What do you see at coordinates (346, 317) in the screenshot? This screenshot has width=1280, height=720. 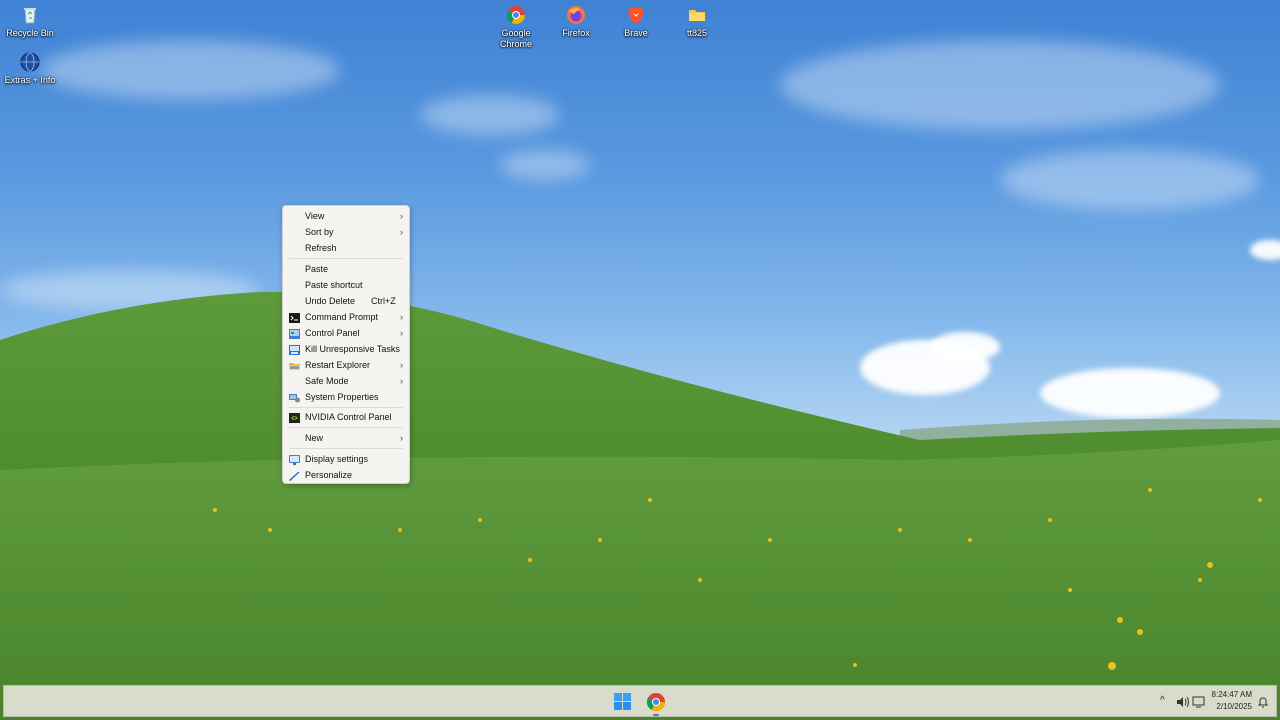 I see `menu-item-command-prompt: Command Prompt ›` at bounding box center [346, 317].